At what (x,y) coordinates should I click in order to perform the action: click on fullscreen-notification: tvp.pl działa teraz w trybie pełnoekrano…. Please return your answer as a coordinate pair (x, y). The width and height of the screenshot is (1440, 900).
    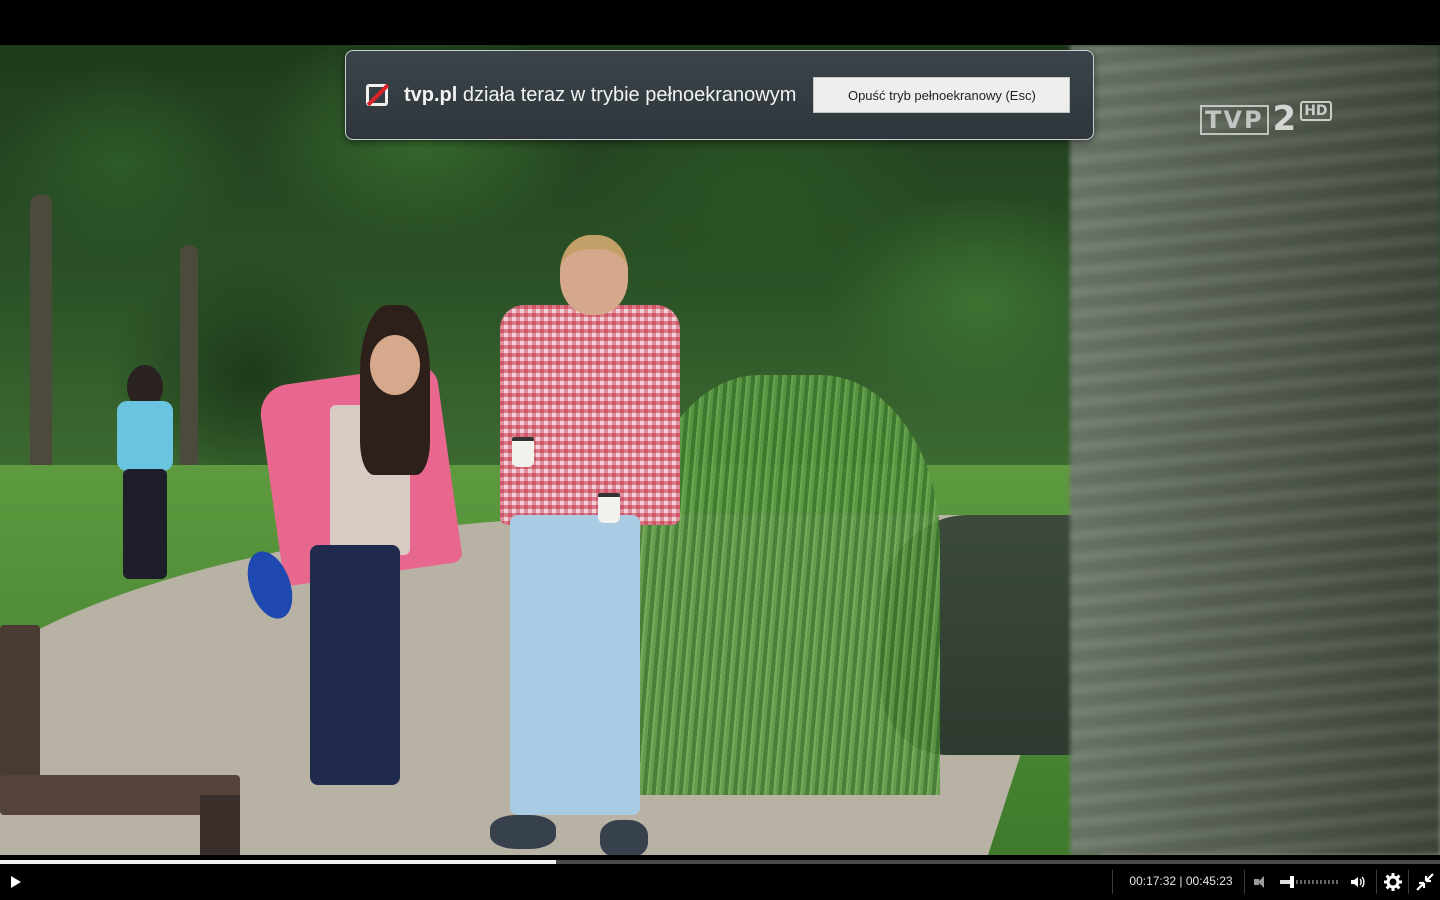
    Looking at the image, I should click on (719, 95).